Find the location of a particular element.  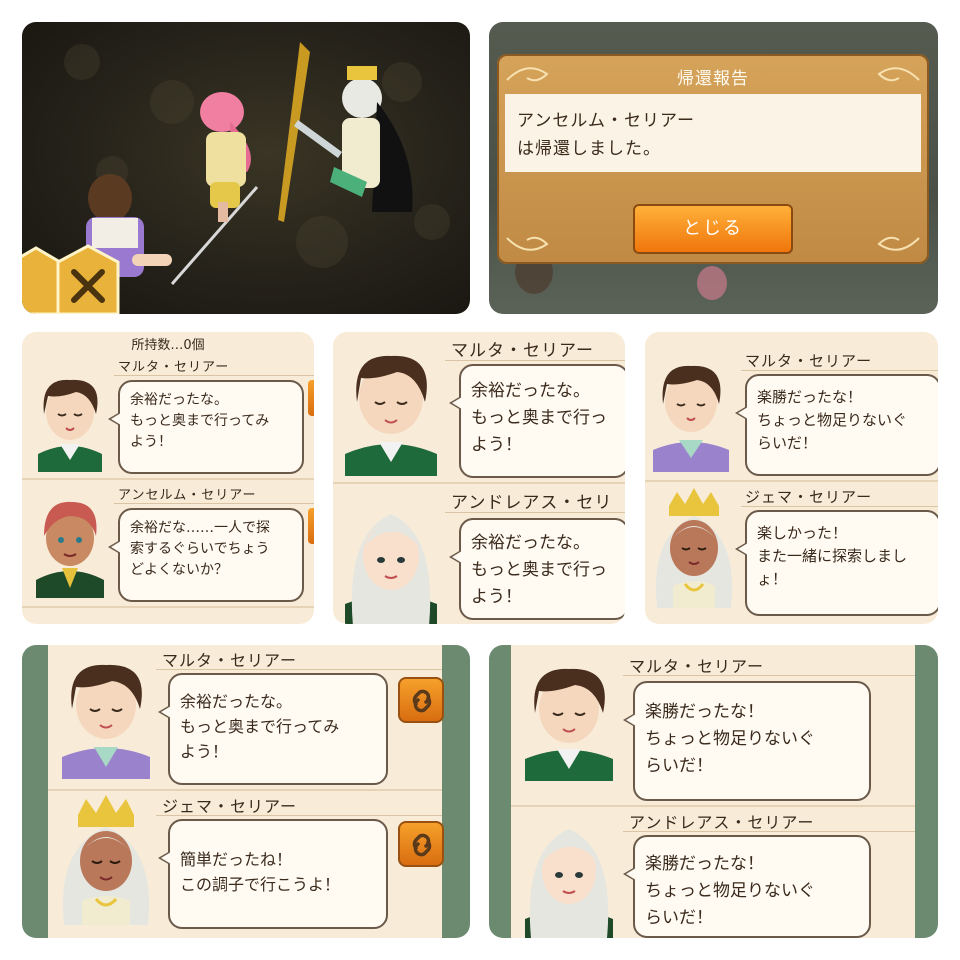

speaker-name: アンドレアス・セリ is located at coordinates (532, 503).